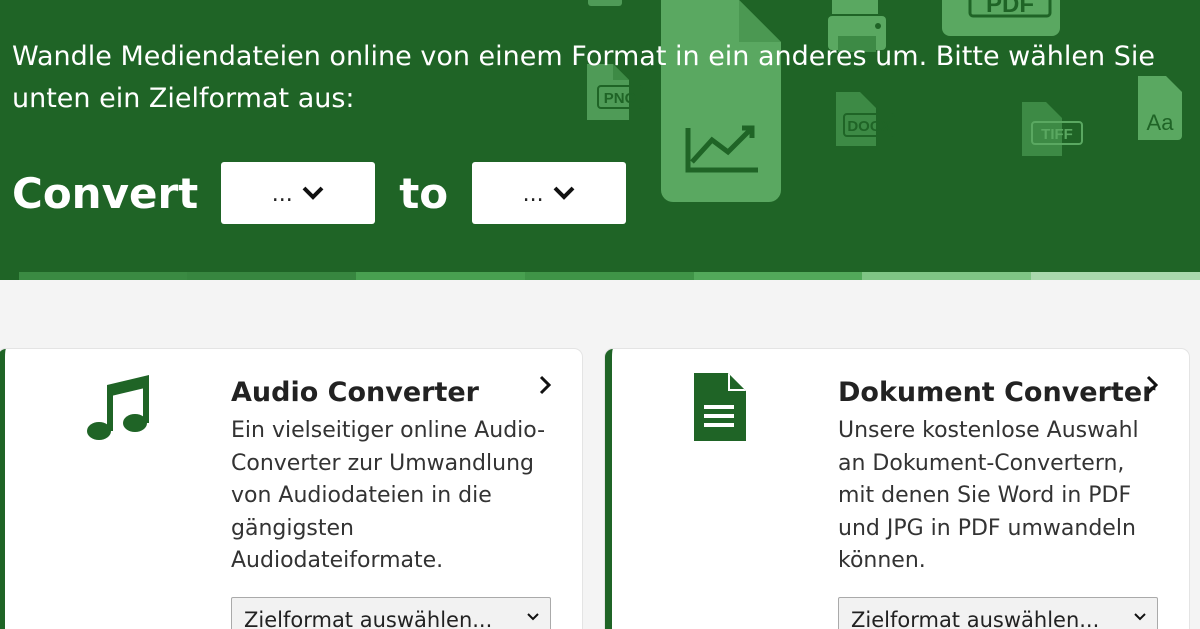  What do you see at coordinates (105, 193) in the screenshot?
I see `convert-label: Convert` at bounding box center [105, 193].